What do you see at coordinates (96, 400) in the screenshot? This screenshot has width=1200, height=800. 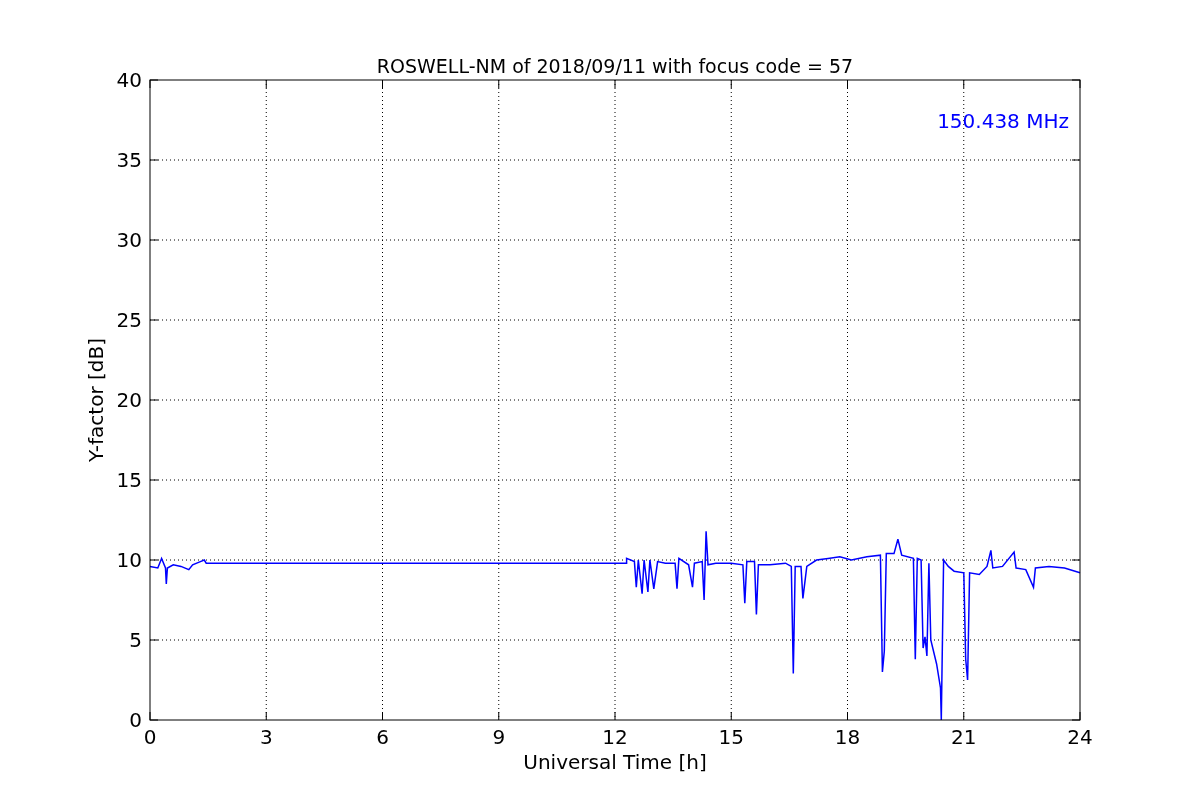 I see `y-axis-label: Y-factor [dB]` at bounding box center [96, 400].